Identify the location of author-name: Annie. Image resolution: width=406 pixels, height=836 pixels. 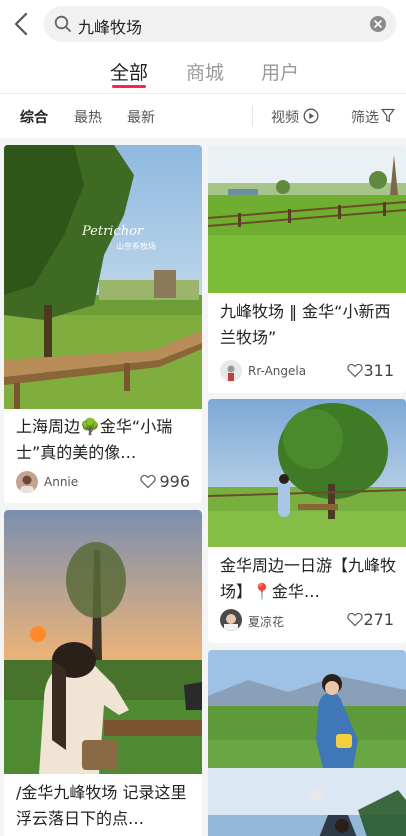
(61, 482).